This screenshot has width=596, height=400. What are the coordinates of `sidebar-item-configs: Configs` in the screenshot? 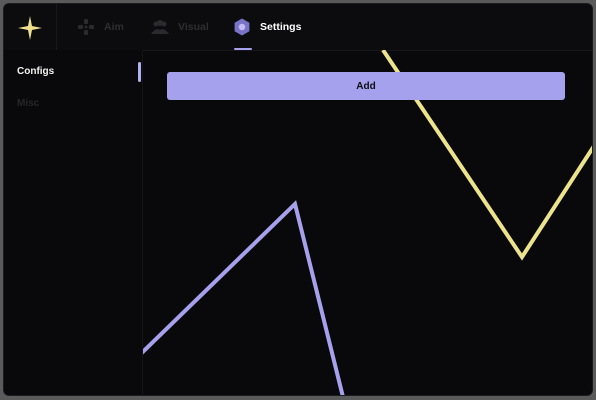 It's located at (35, 71).